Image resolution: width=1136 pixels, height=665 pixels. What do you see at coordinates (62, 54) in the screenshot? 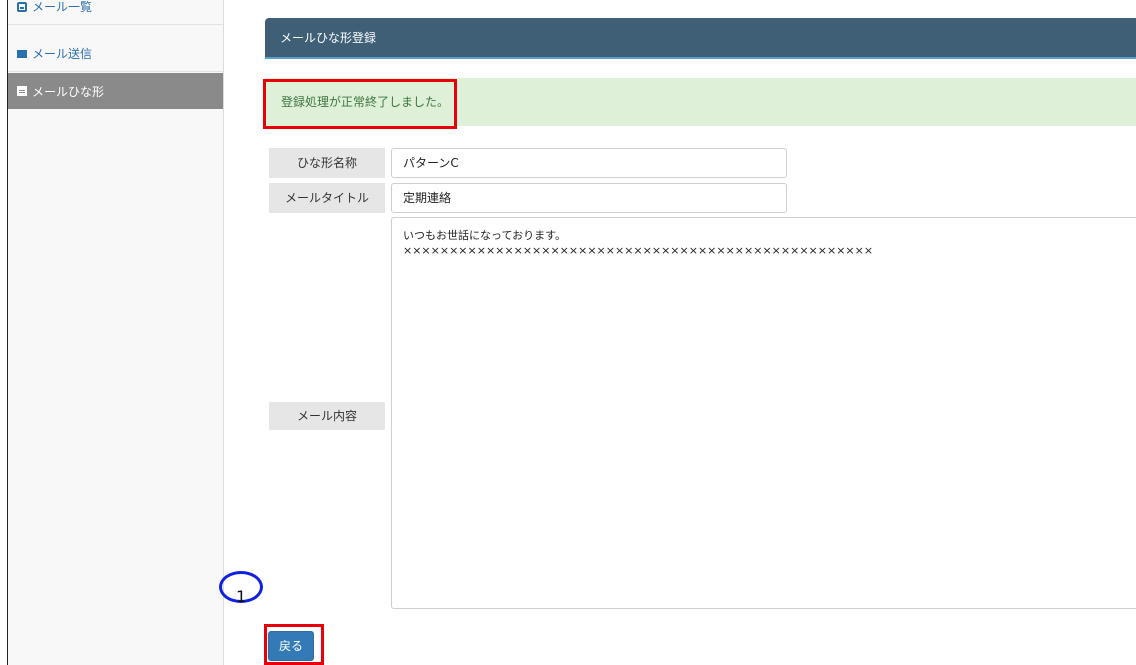
I see `sidebar-item-label: メール送信` at bounding box center [62, 54].